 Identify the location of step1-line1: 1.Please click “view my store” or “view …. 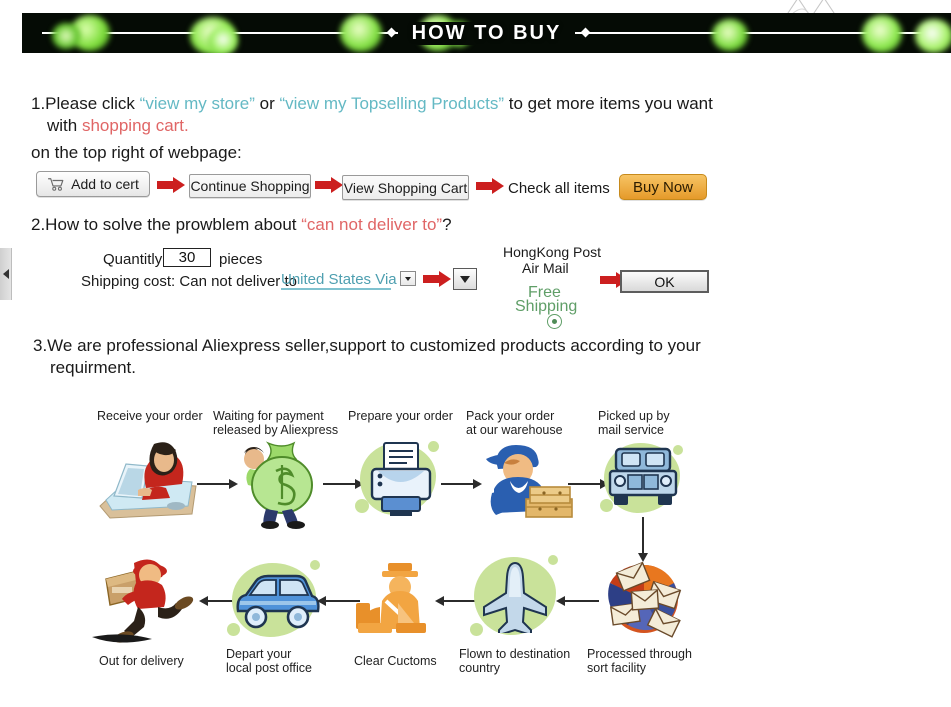
(372, 104).